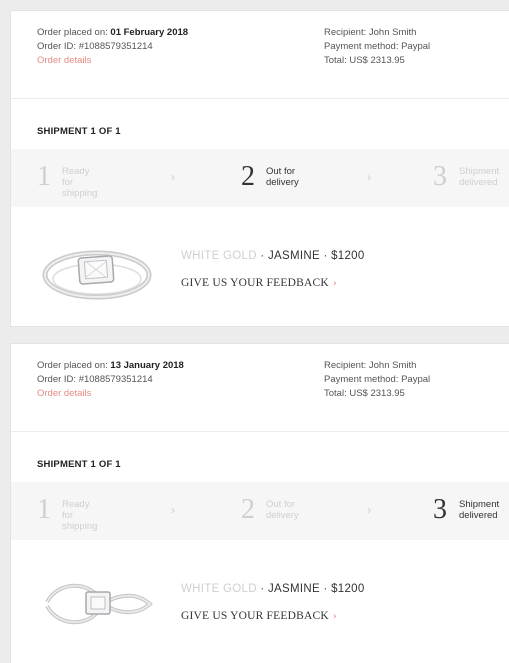 The image size is (509, 663). I want to click on order-date: 01 February 2018, so click(149, 32).